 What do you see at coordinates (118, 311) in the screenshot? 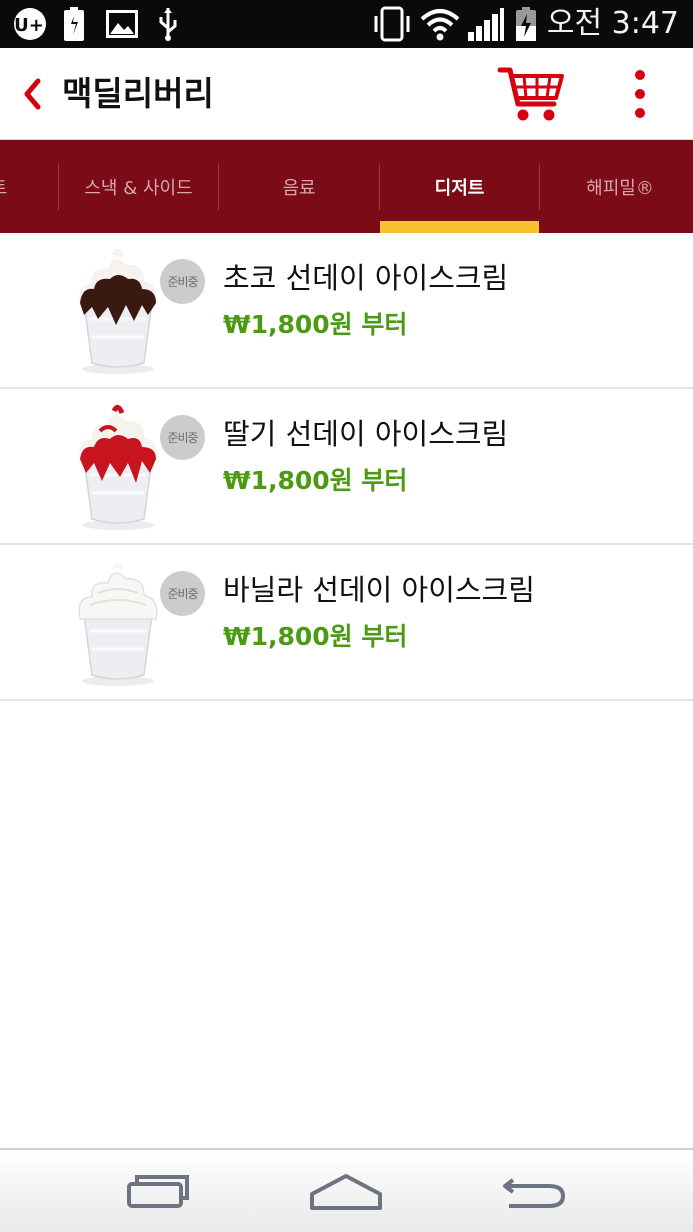
I see `choco-sundae-image` at bounding box center [118, 311].